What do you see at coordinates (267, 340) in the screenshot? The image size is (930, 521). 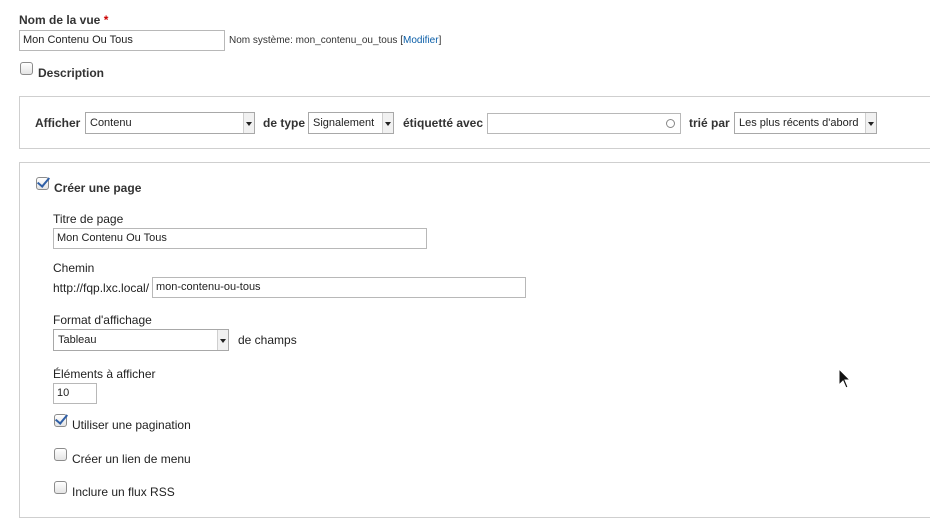 I see `format-suffix: de champs` at bounding box center [267, 340].